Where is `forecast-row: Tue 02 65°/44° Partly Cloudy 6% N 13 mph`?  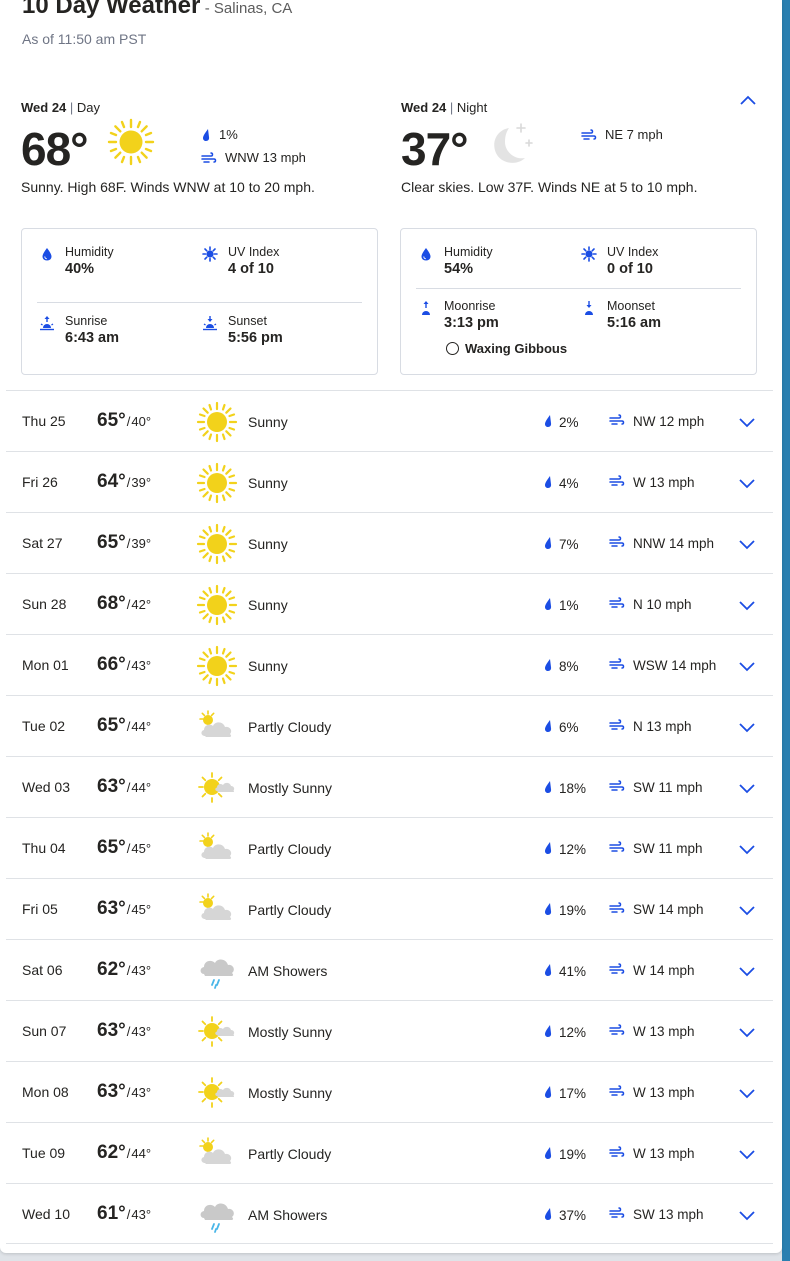
forecast-row: Tue 02 65°/44° Partly Cloudy 6% N 13 mph is located at coordinates (389, 725).